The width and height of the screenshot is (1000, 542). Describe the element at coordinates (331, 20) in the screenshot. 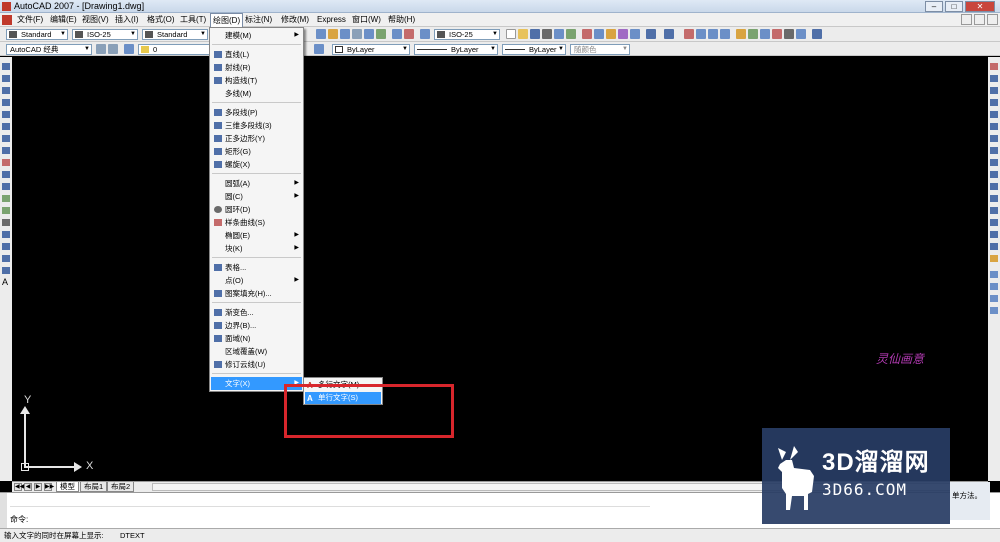

I see `menu-express: Express` at that location.